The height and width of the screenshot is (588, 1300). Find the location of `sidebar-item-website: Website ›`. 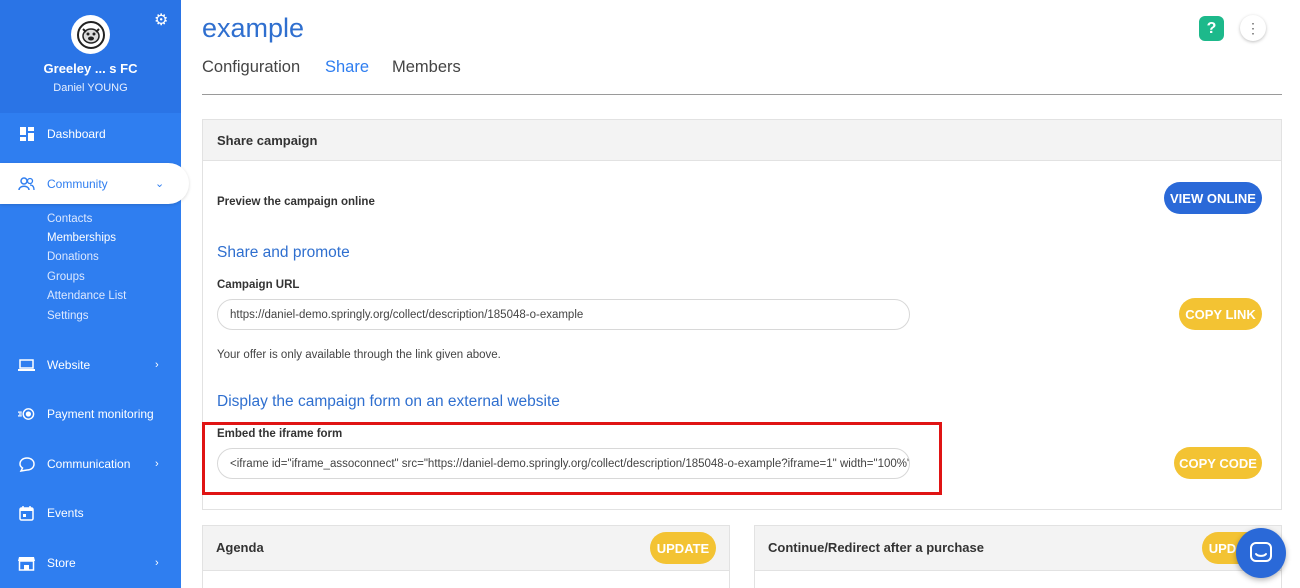

sidebar-item-website: Website › is located at coordinates (90, 365).